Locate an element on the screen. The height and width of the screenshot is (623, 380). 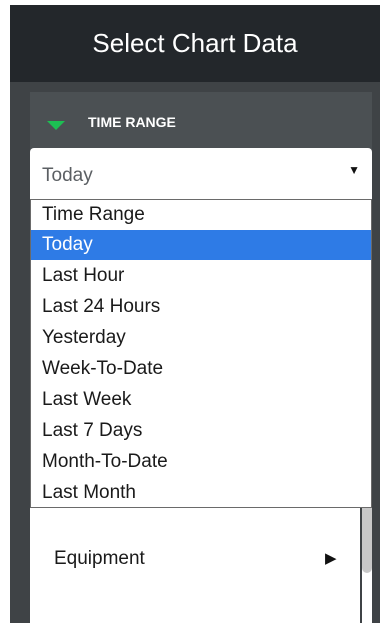
option-last-hour: Last Hour is located at coordinates (201, 276).